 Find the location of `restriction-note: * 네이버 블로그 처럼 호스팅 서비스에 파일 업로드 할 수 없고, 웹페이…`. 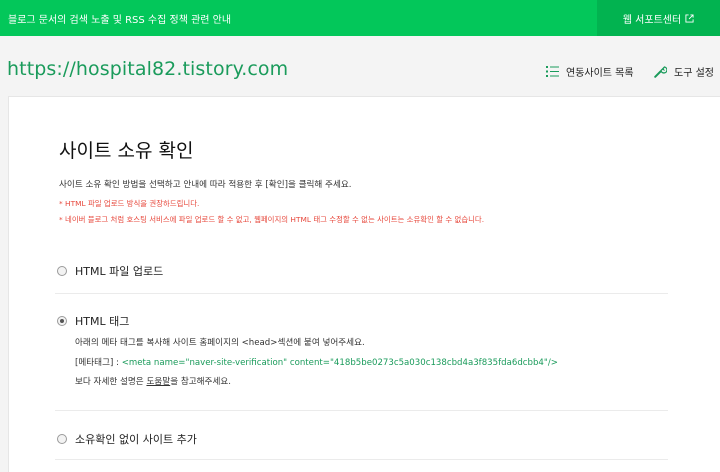

restriction-note: * 네이버 블로그 처럼 호스팅 서비스에 파일 업로드 할 수 없고, 웹페이… is located at coordinates (272, 219).